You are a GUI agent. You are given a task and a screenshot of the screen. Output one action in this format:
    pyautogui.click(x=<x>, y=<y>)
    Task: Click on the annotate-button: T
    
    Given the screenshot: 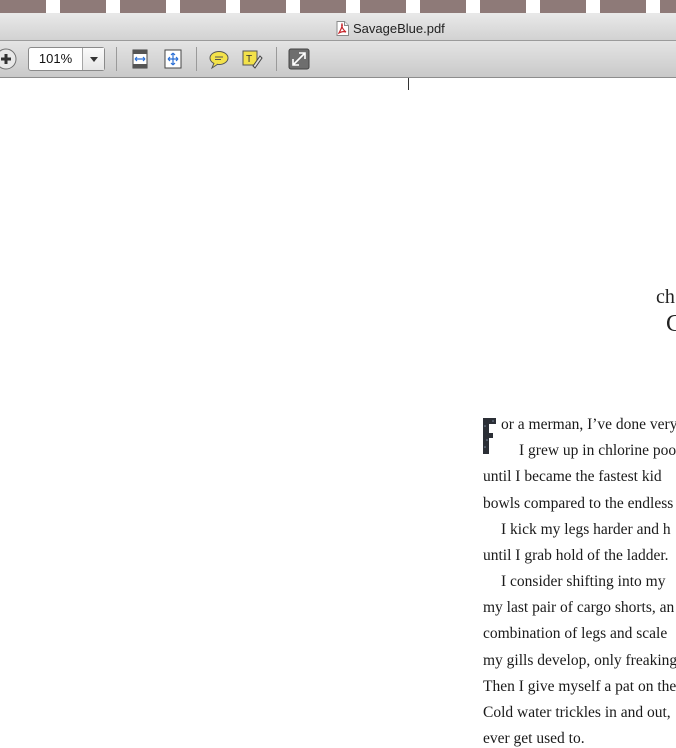 What is the action you would take?
    pyautogui.click(x=252, y=59)
    